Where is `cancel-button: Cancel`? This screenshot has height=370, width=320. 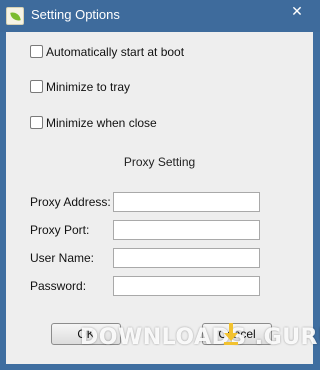 cancel-button: Cancel is located at coordinates (237, 334).